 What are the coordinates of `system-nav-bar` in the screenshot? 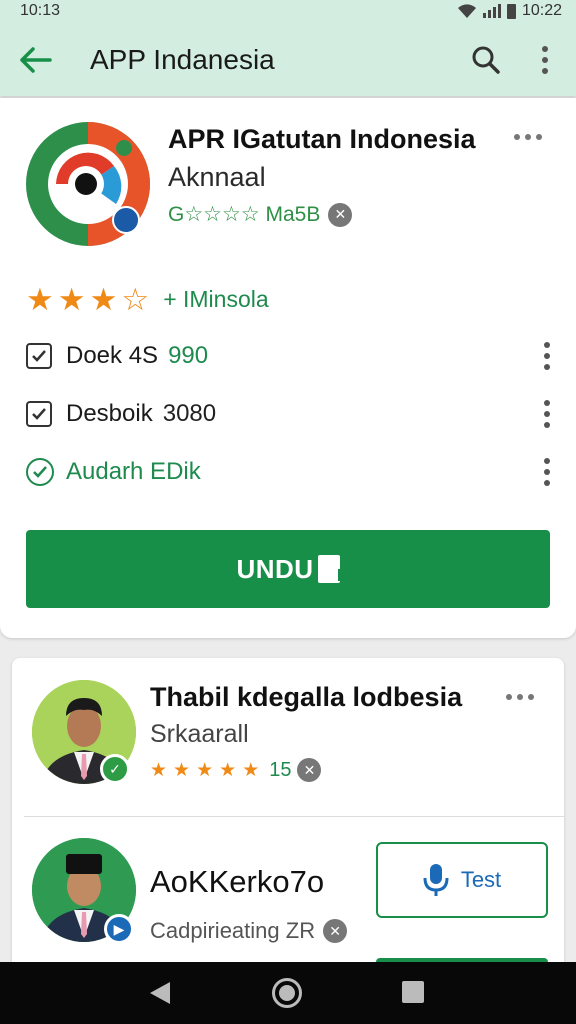 It's located at (288, 993).